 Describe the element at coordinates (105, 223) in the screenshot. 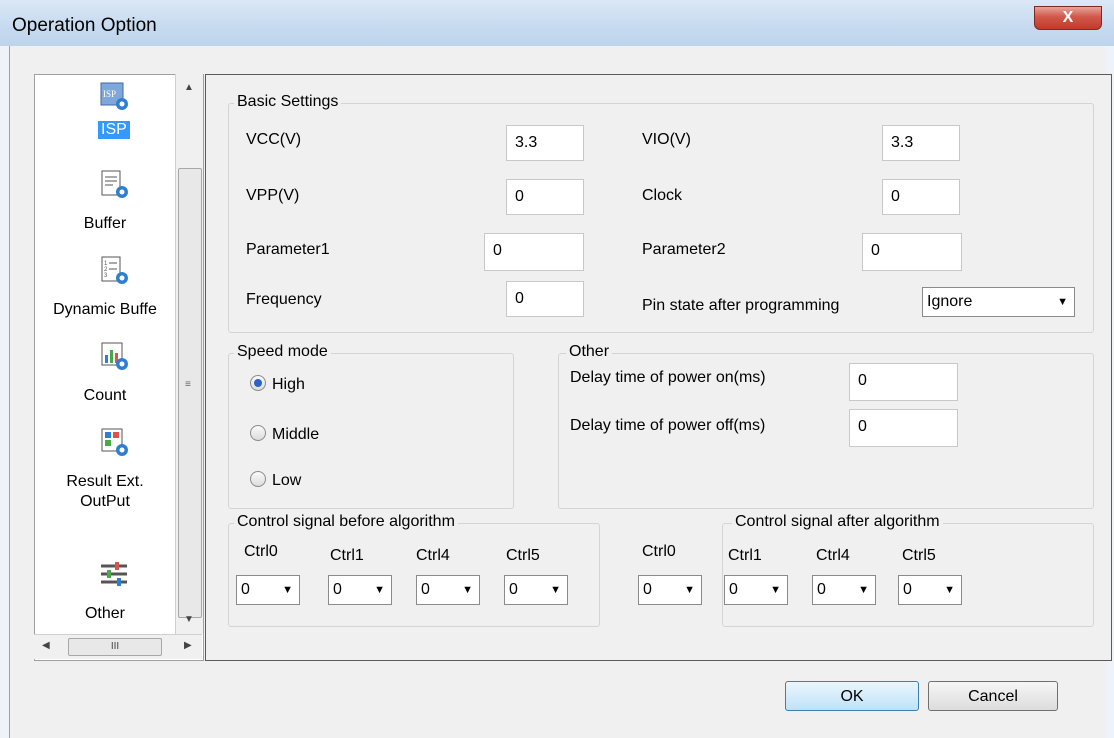

I see `nav-item-label: Buffer` at that location.